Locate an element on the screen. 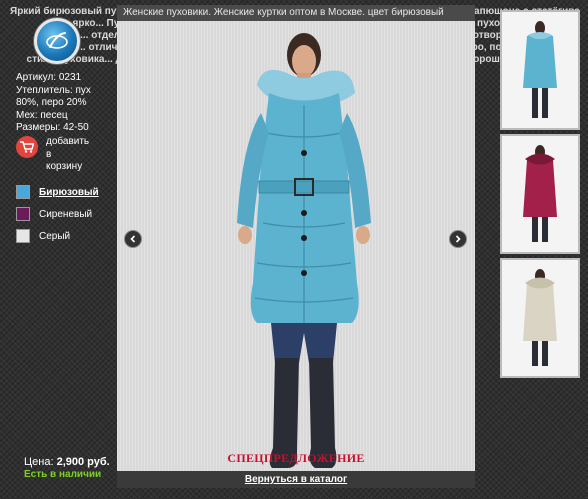  thumbnail-list is located at coordinates (540, 196).